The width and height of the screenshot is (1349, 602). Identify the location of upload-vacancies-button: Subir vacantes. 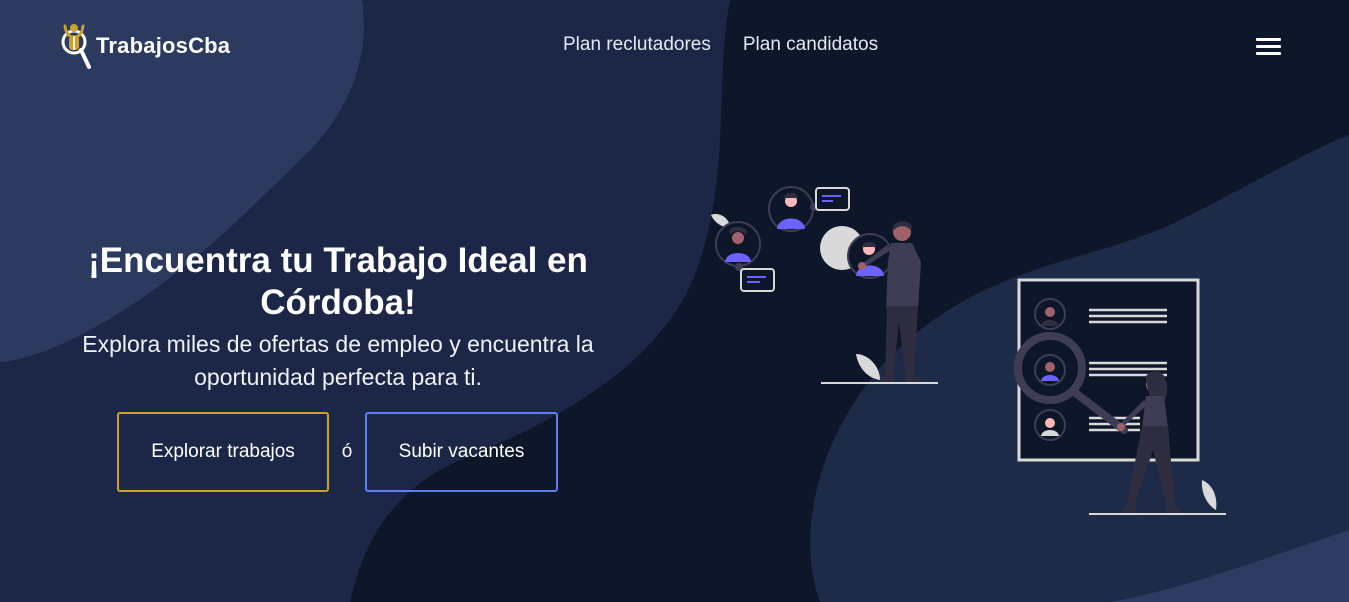
(461, 452).